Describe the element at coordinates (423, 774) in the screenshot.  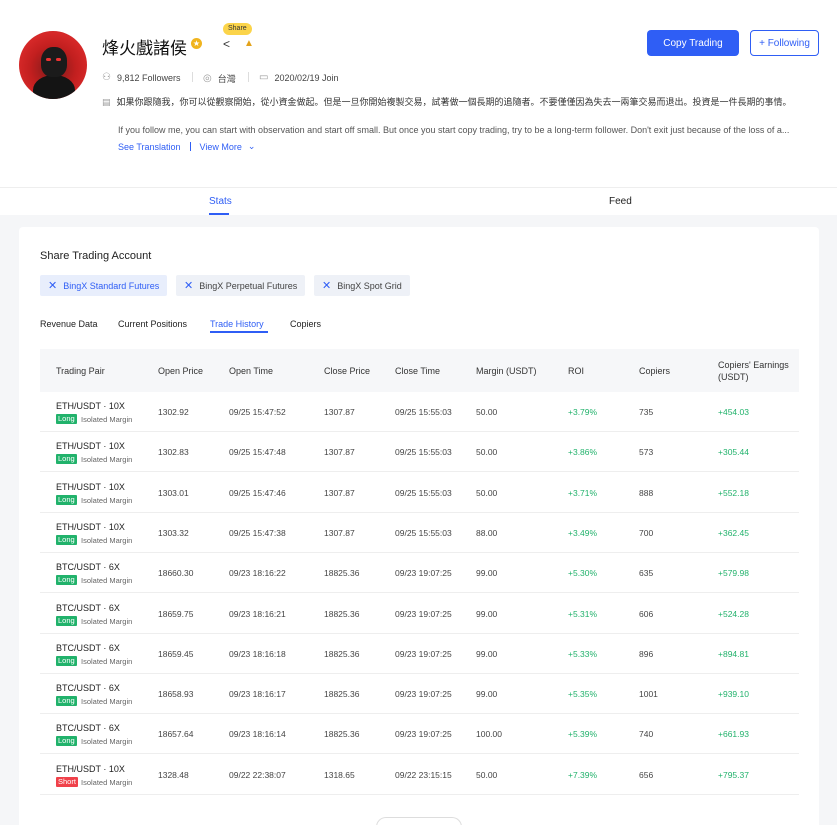
I see `cell-close-time: 09/22 23:15:15` at that location.